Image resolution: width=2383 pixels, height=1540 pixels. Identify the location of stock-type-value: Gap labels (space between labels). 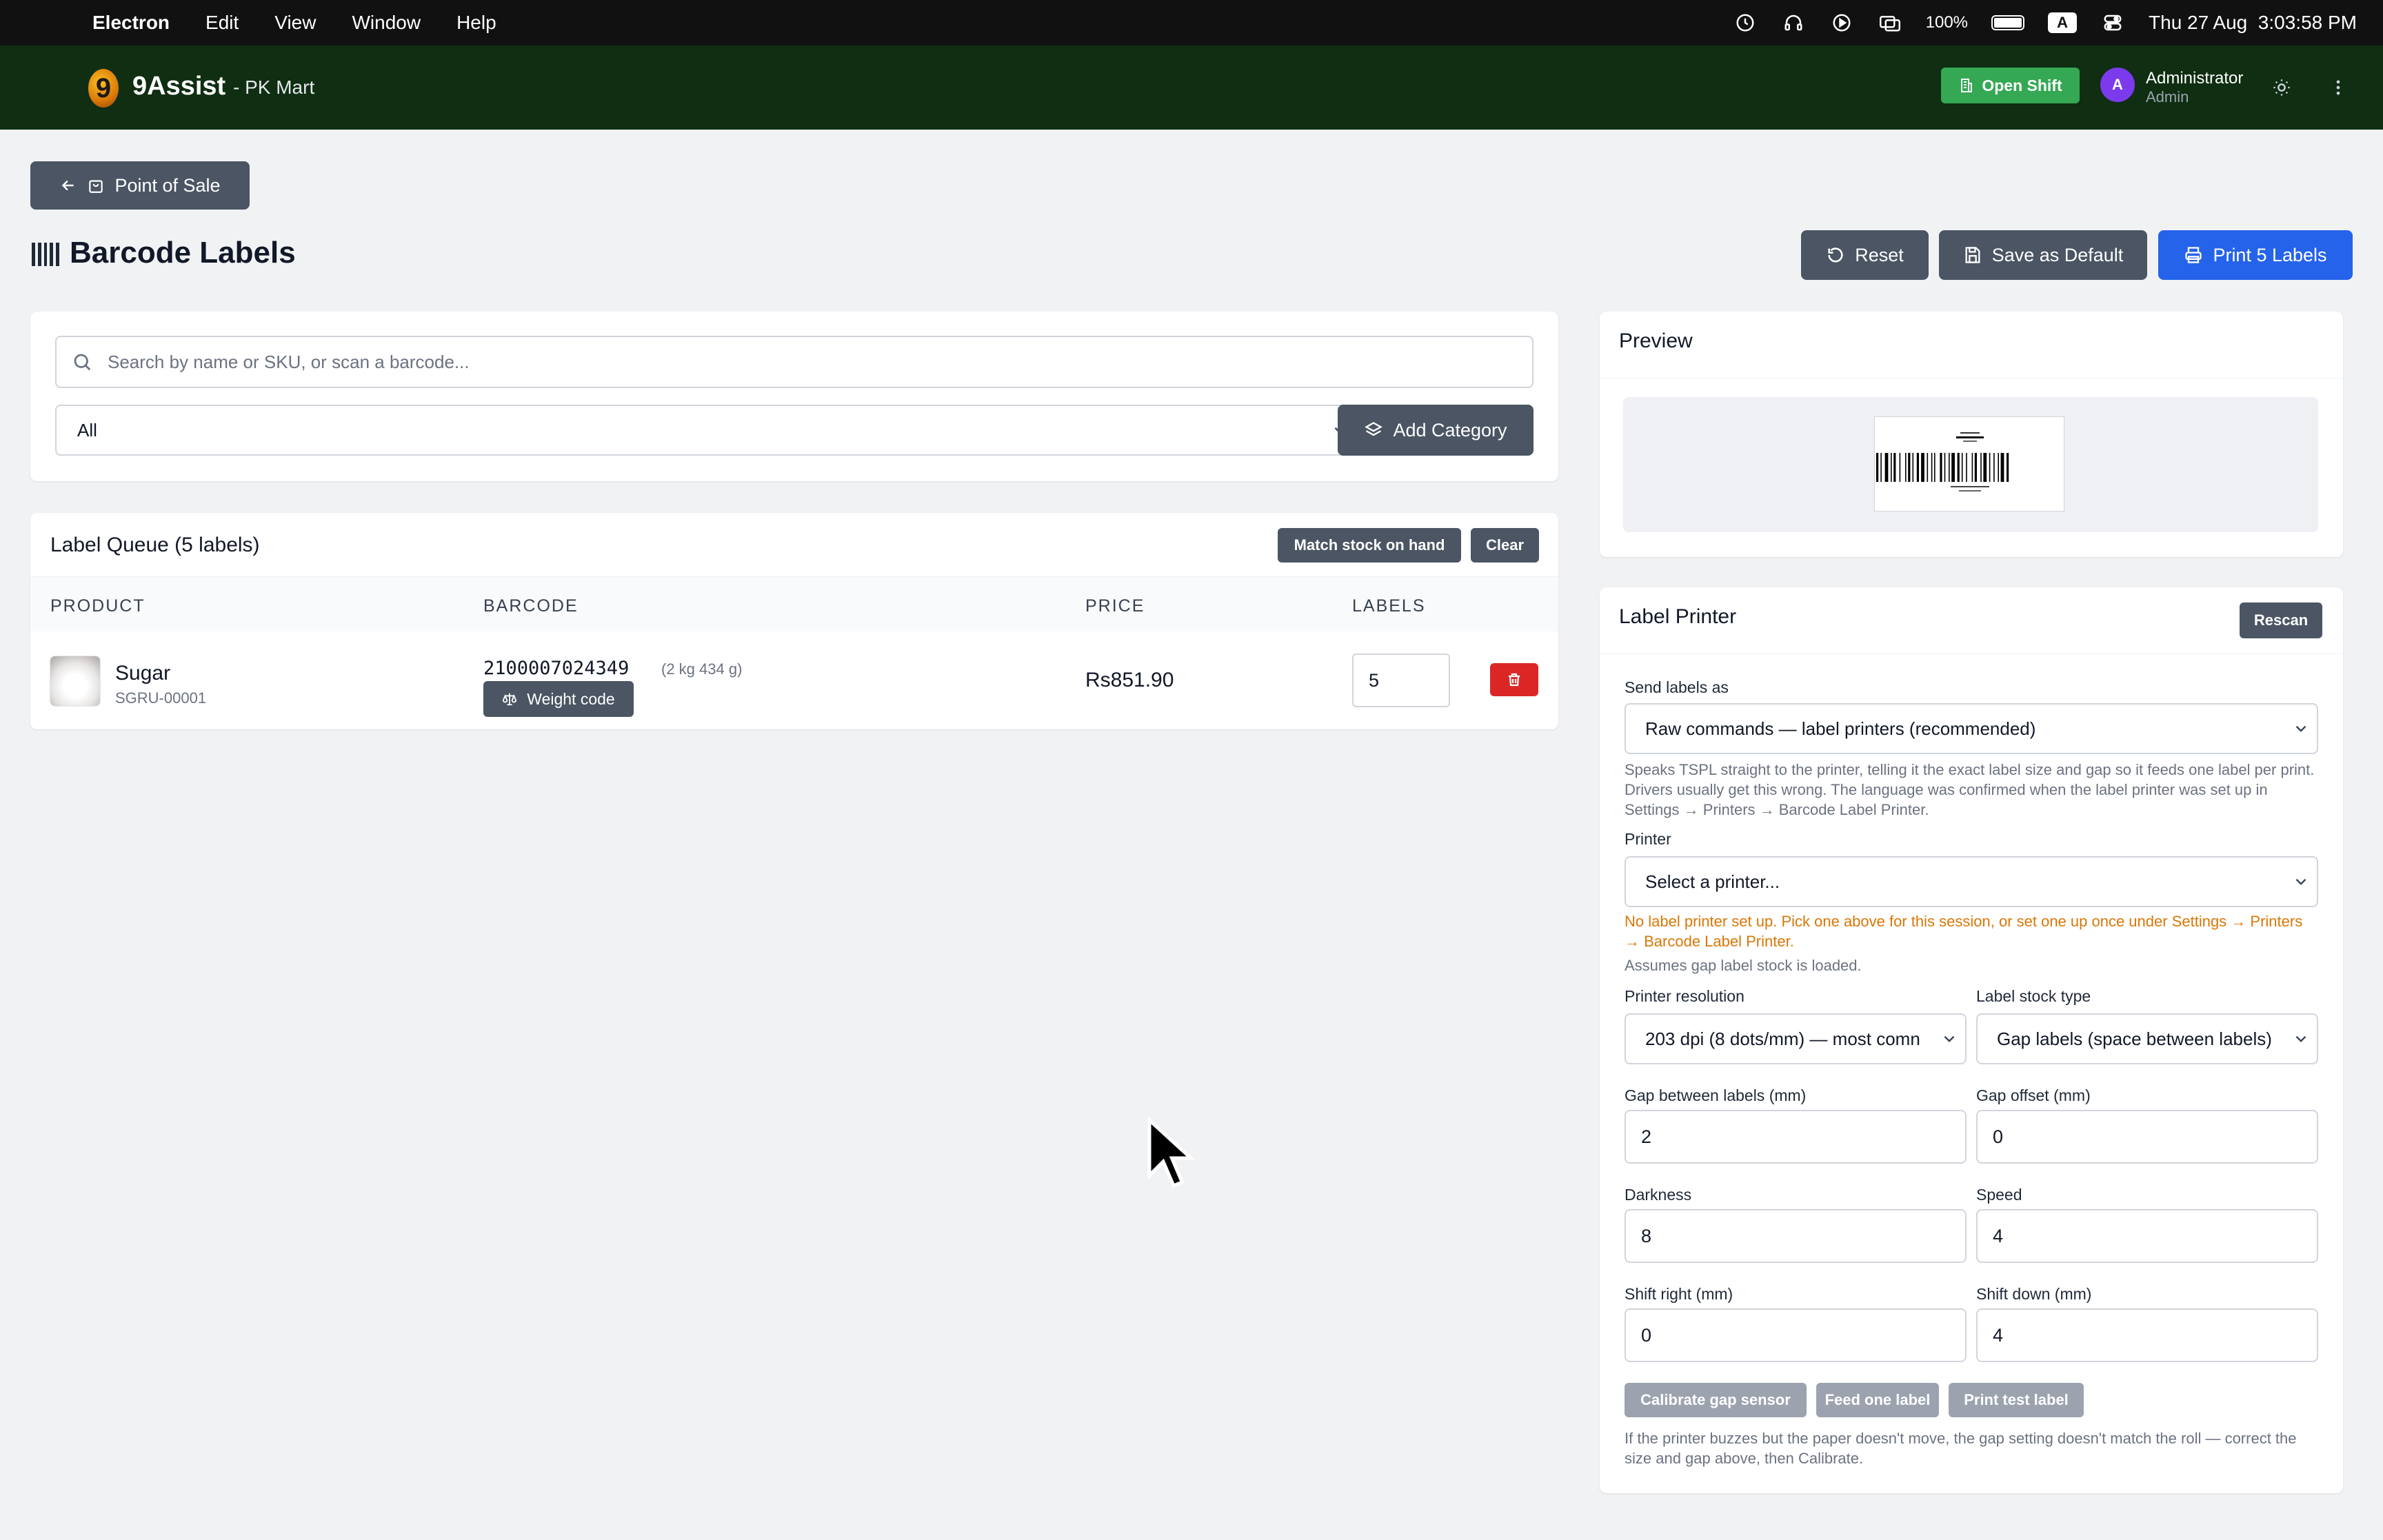
(2134, 1039).